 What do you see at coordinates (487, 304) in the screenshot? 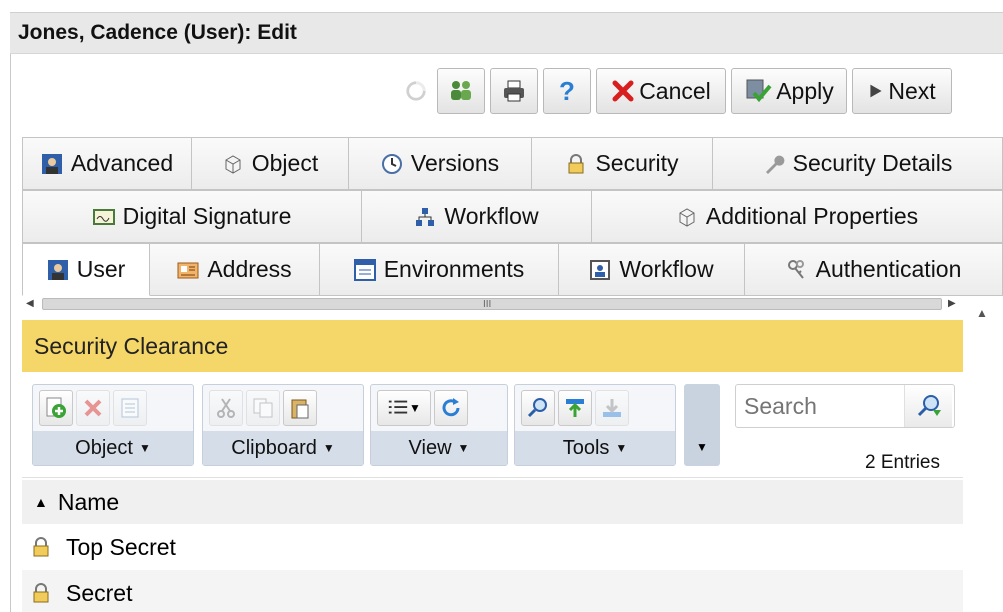
I see `grip-icon: III` at bounding box center [487, 304].